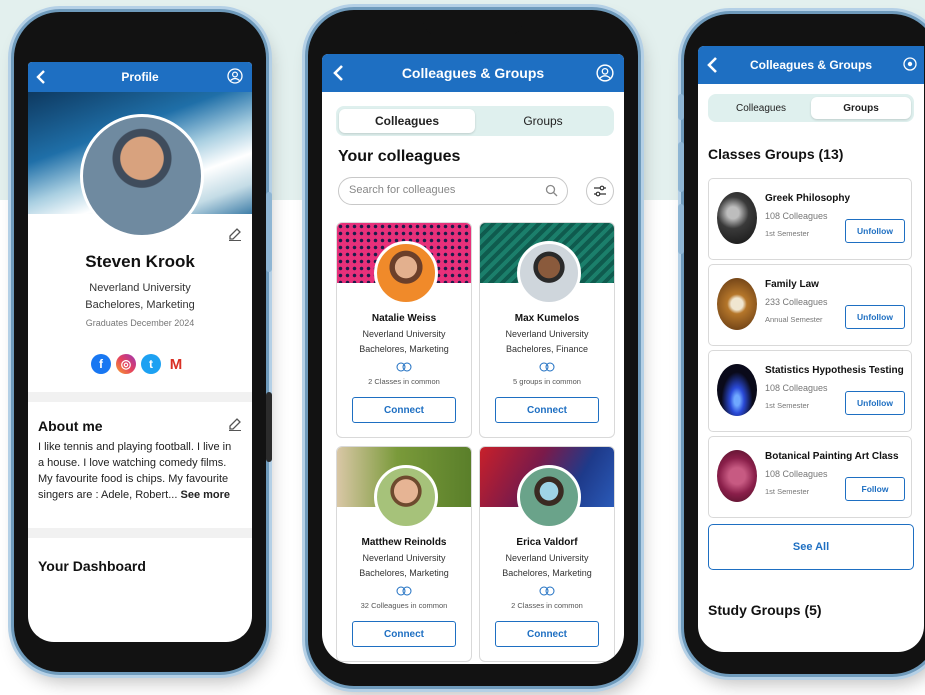 Image resolution: width=925 pixels, height=695 pixels. I want to click on profile-avatar, so click(142, 176).